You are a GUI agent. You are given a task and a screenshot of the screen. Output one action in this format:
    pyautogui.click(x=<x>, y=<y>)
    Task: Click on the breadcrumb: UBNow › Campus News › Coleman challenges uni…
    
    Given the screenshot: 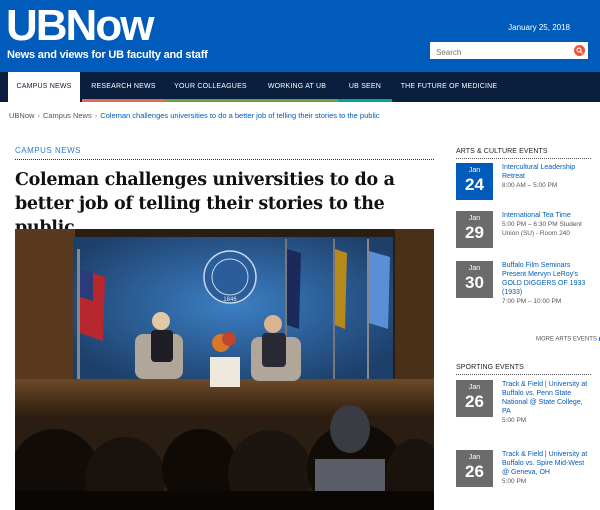 What is the action you would take?
    pyautogui.click(x=194, y=115)
    